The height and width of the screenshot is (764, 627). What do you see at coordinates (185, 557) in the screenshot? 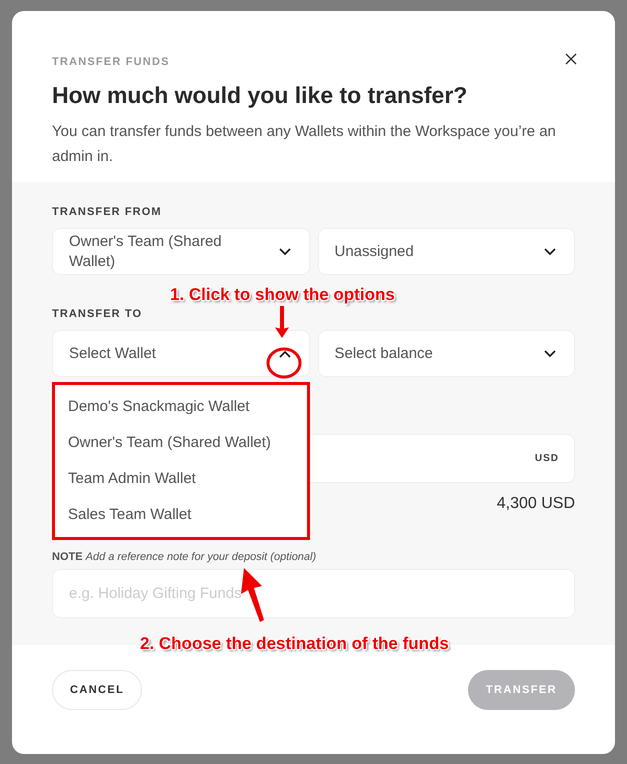
I see `note-label: NOTE Add a reference note for your deposit (optional)` at bounding box center [185, 557].